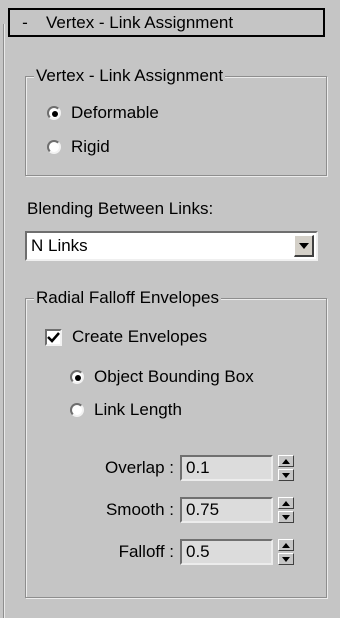  I want to click on create-envelopes-checkbox, so click(53, 337).